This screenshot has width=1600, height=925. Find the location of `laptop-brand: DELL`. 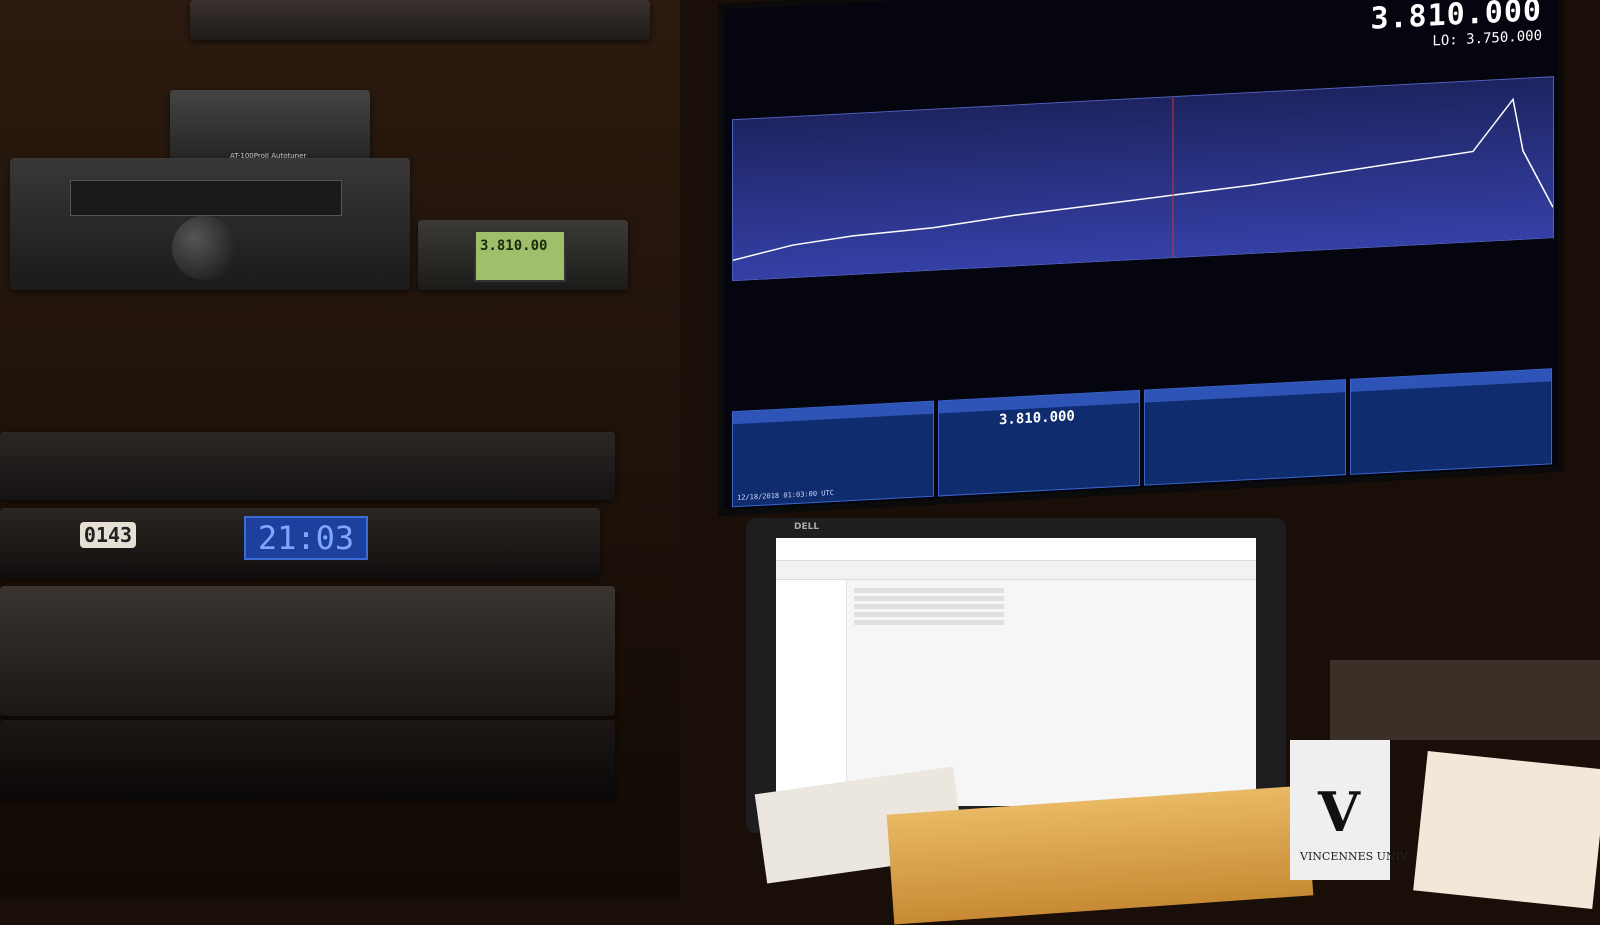

laptop-brand: DELL is located at coordinates (807, 527).